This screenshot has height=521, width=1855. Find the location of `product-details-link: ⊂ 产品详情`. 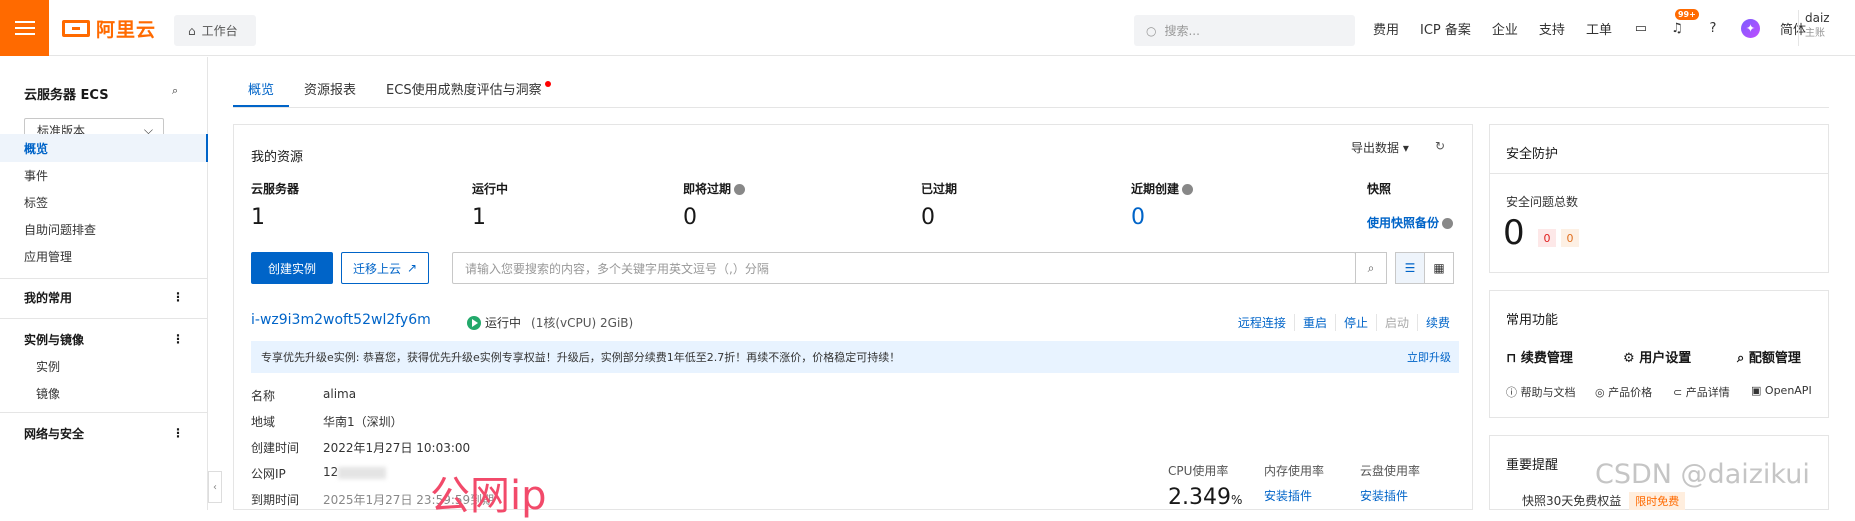

product-details-link: ⊂ 产品详情 is located at coordinates (1701, 392).